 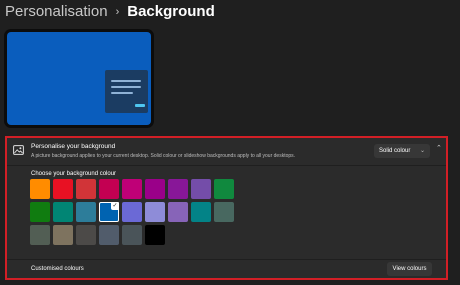 What do you see at coordinates (109, 212) in the screenshot?
I see `colour-swatch: ✓` at bounding box center [109, 212].